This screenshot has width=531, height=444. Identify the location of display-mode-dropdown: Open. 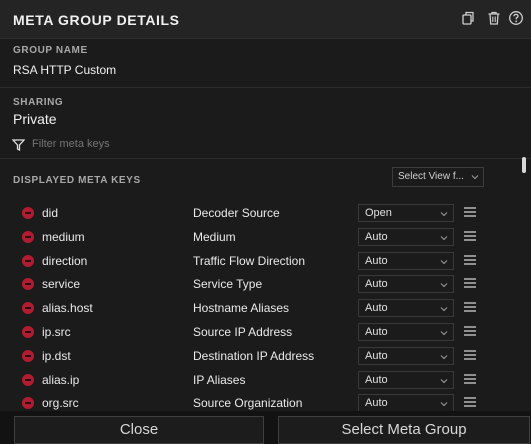
(406, 213).